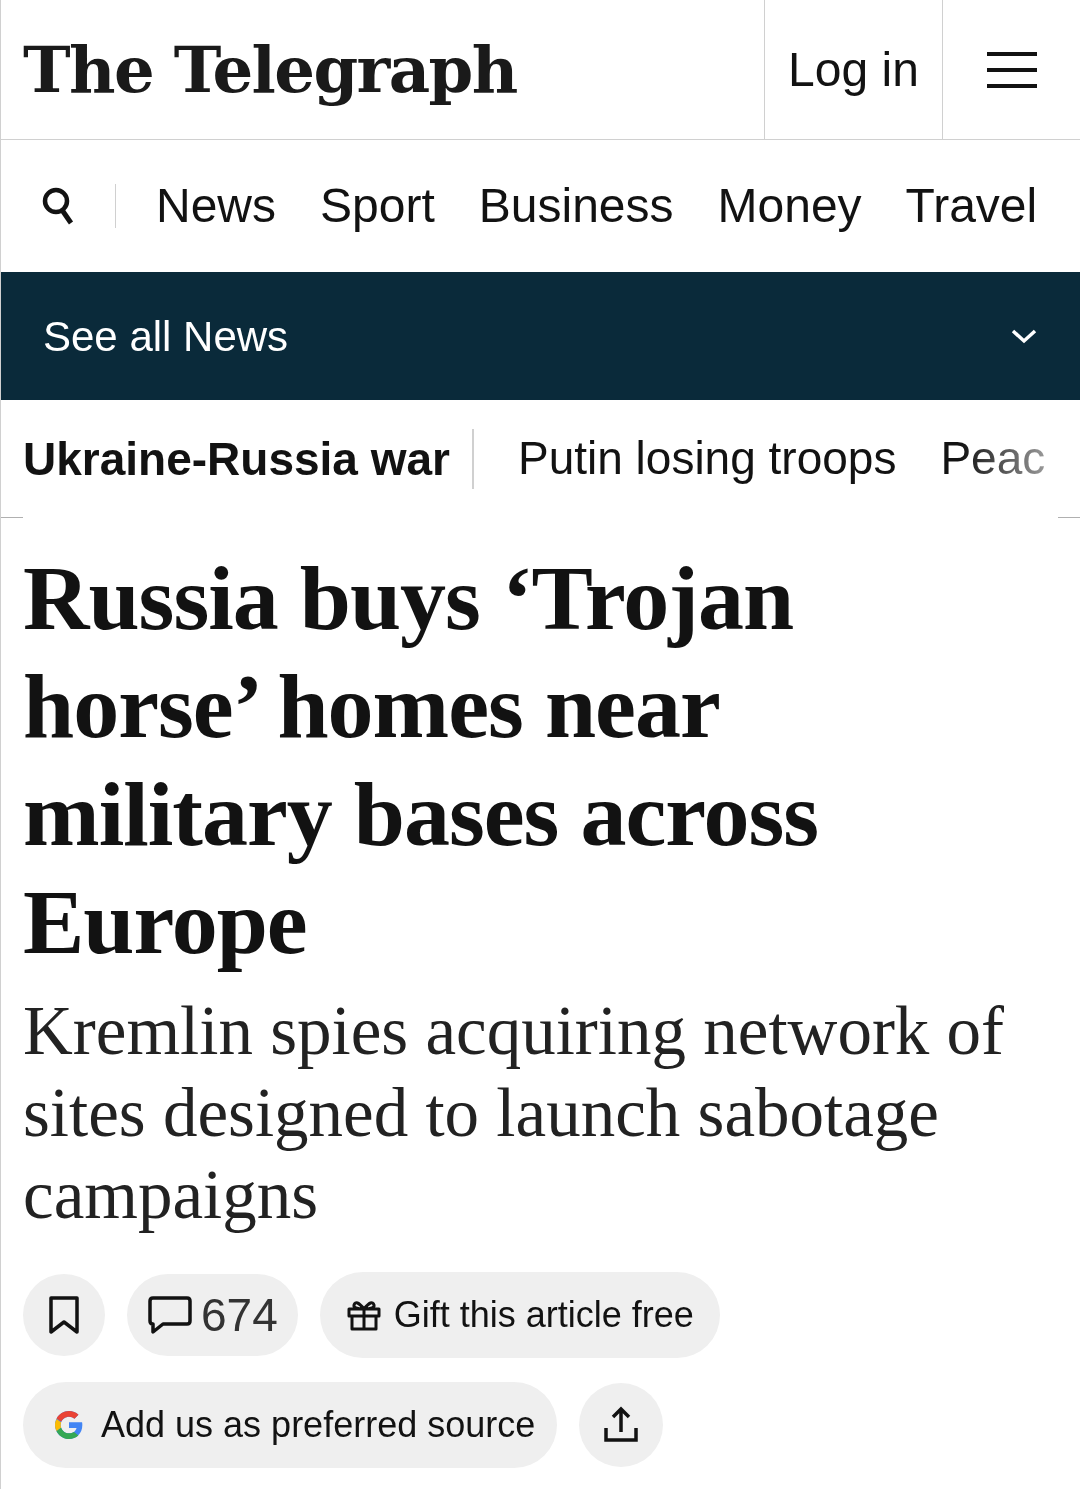 This screenshot has height=1489, width=1080. Describe the element at coordinates (170, 1315) in the screenshot. I see `comment-icon` at that location.